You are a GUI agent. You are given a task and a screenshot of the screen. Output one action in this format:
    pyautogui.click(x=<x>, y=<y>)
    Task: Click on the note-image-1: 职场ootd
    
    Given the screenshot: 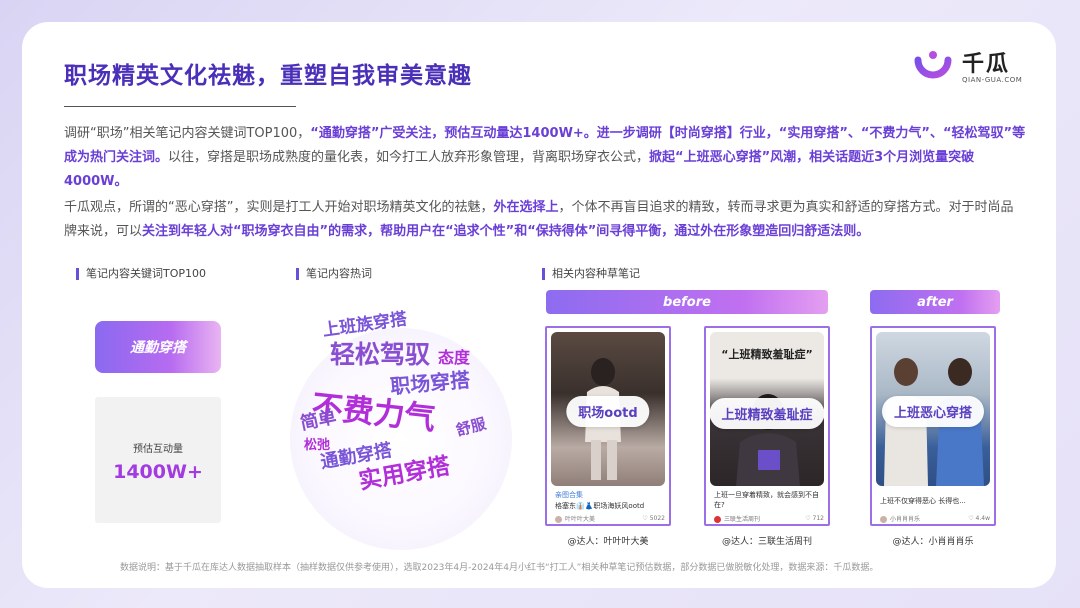 What is the action you would take?
    pyautogui.click(x=608, y=409)
    